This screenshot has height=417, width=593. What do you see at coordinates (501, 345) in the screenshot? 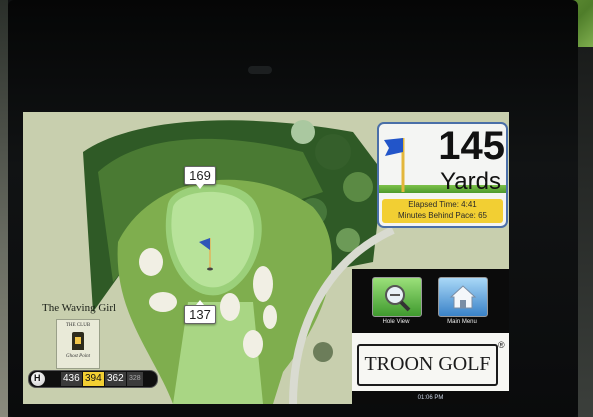
I see `registered-mark: ®` at bounding box center [501, 345].